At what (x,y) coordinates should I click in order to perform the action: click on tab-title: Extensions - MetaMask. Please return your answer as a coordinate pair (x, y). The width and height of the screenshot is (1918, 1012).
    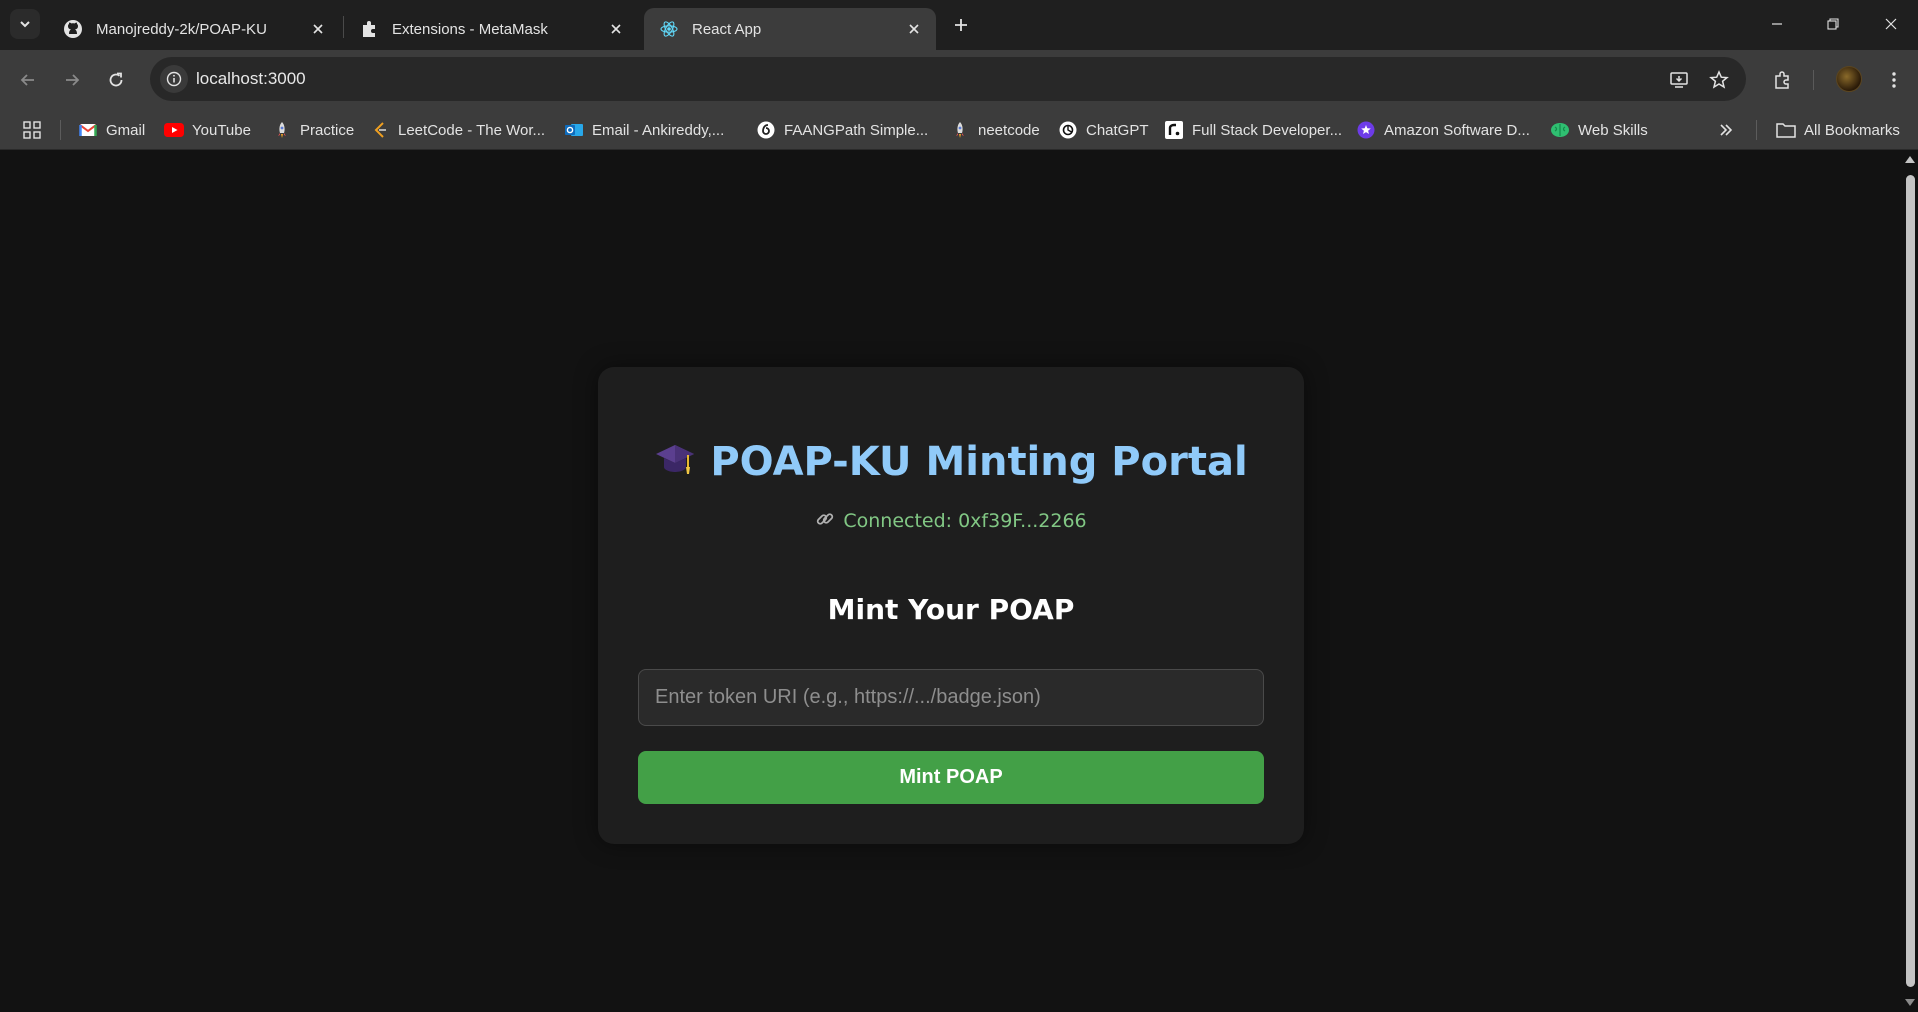
    Looking at the image, I should click on (470, 29).